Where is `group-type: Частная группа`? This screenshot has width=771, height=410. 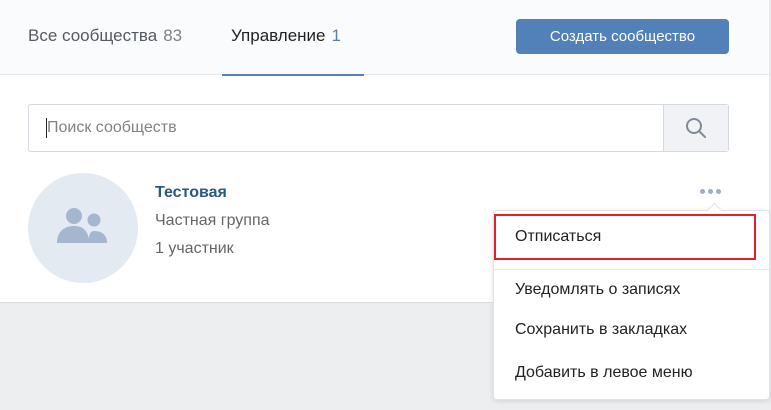 group-type: Частная группа is located at coordinates (212, 220).